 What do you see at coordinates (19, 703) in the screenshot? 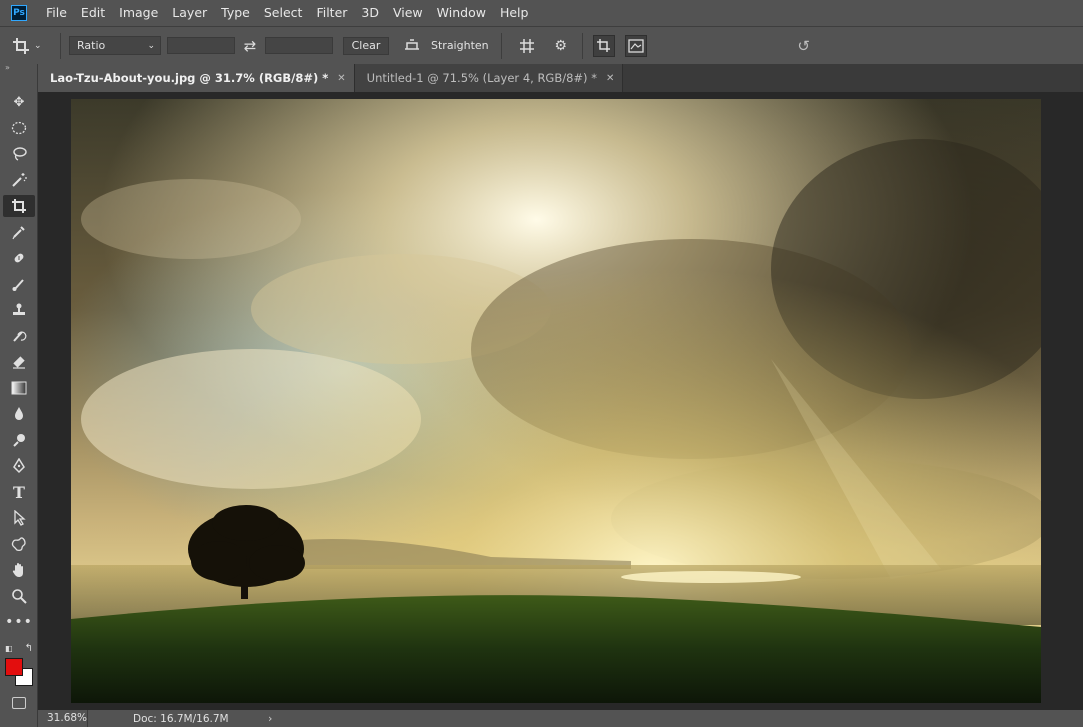
I see `quick-mask-icon` at bounding box center [19, 703].